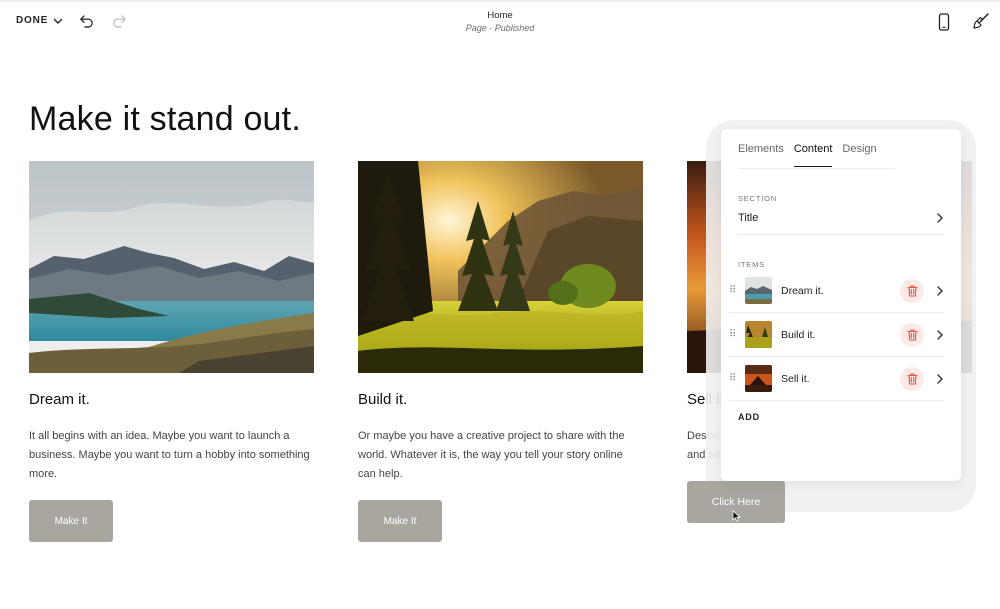 The height and width of the screenshot is (609, 1000). Describe the element at coordinates (859, 155) in the screenshot. I see `tab-design: Design` at that location.